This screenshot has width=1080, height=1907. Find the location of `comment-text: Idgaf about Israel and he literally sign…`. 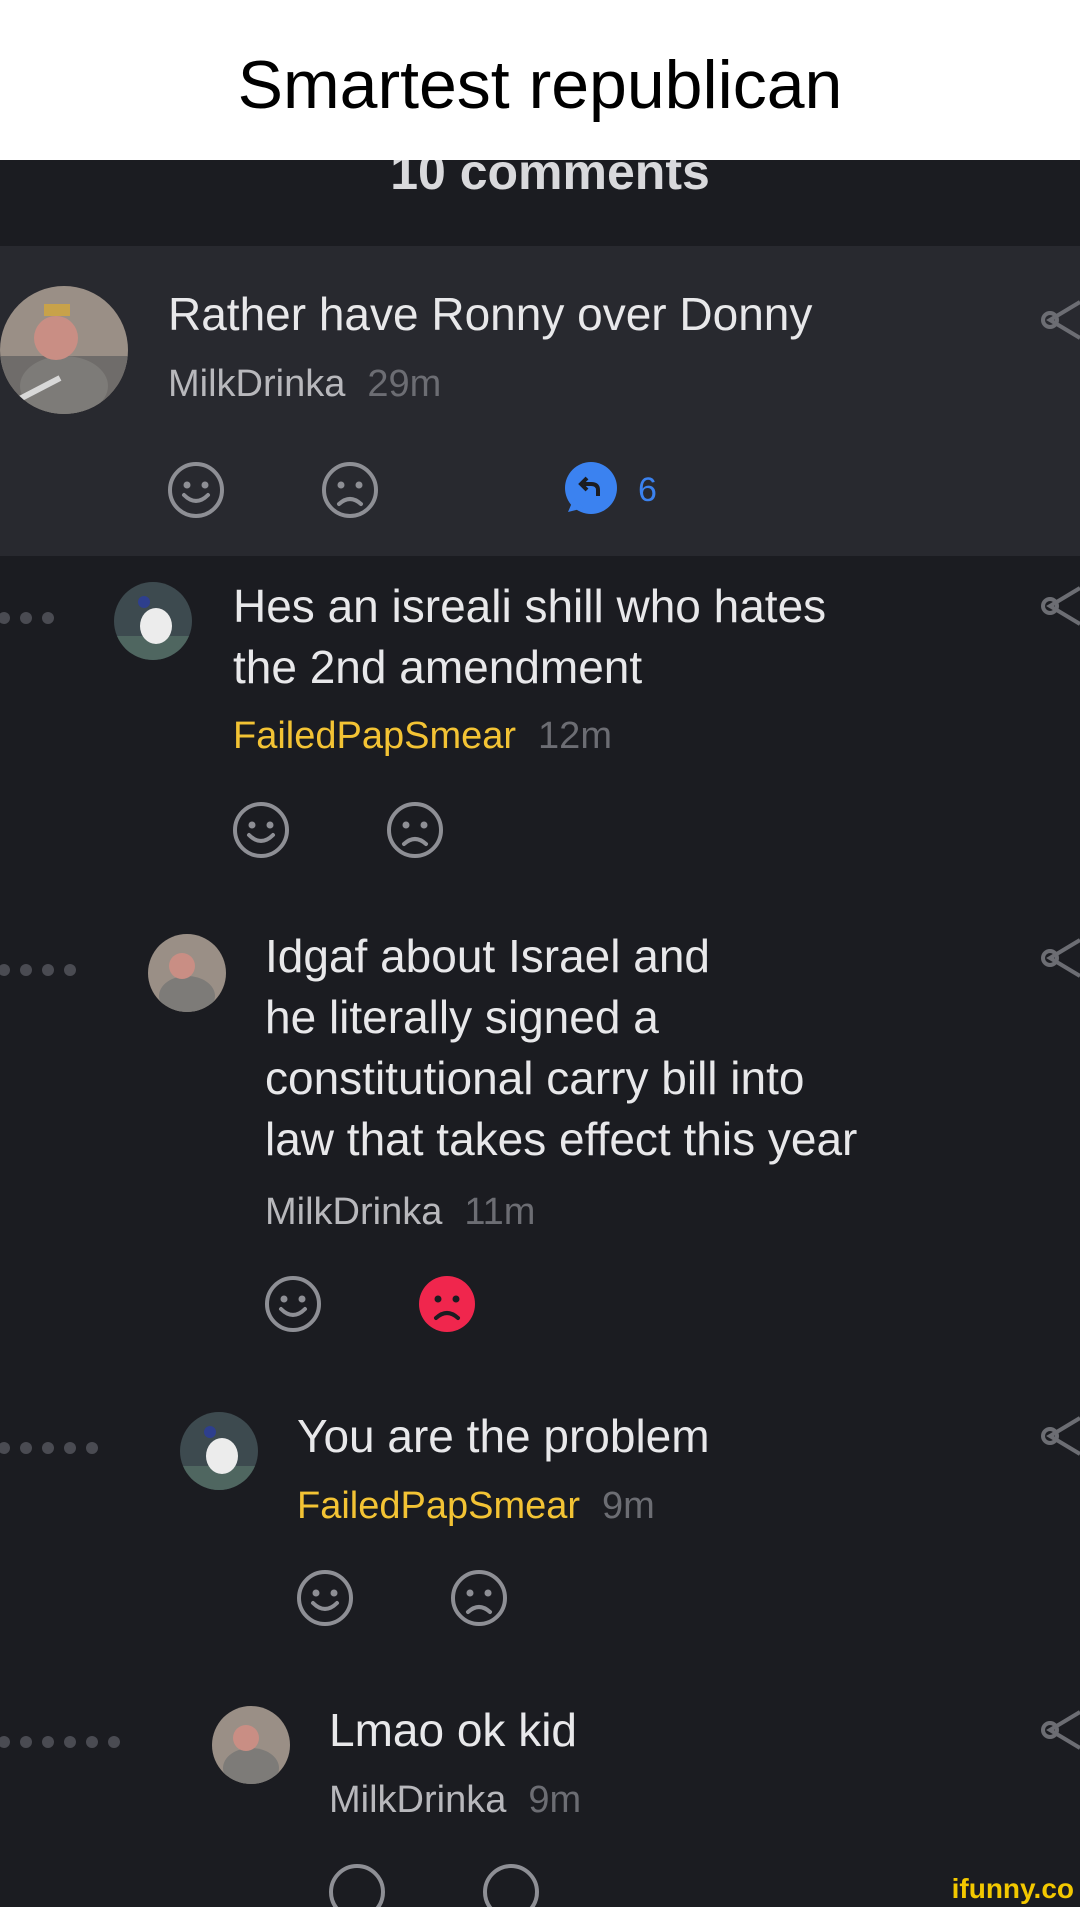

comment-text: Idgaf about Israel and he literally sign… is located at coordinates (561, 1048).